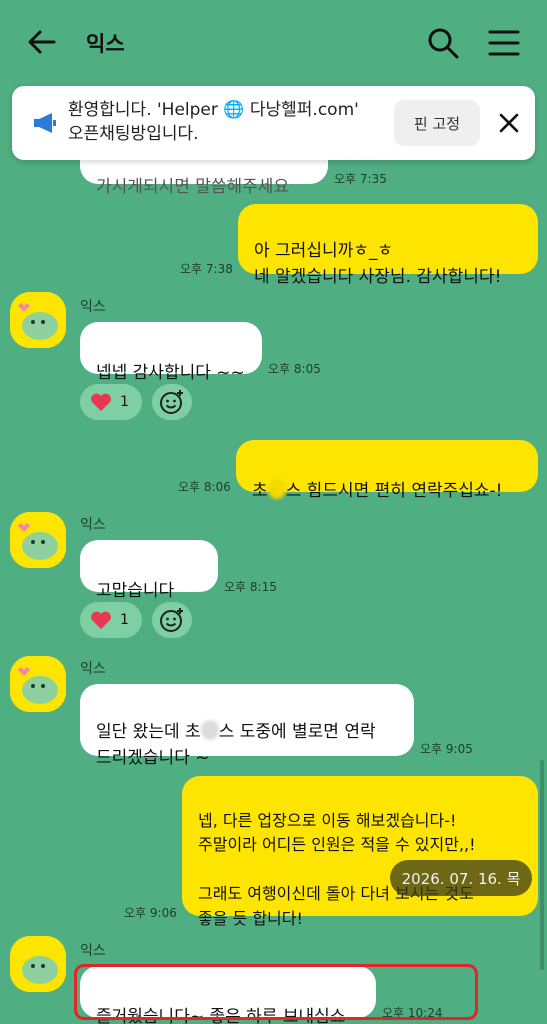  Describe the element at coordinates (228, 122) in the screenshot. I see `notice-text: 환영합니다. 'Helper 🌐 다낭헬퍼.com' 오픈채팅방입니다.` at that location.